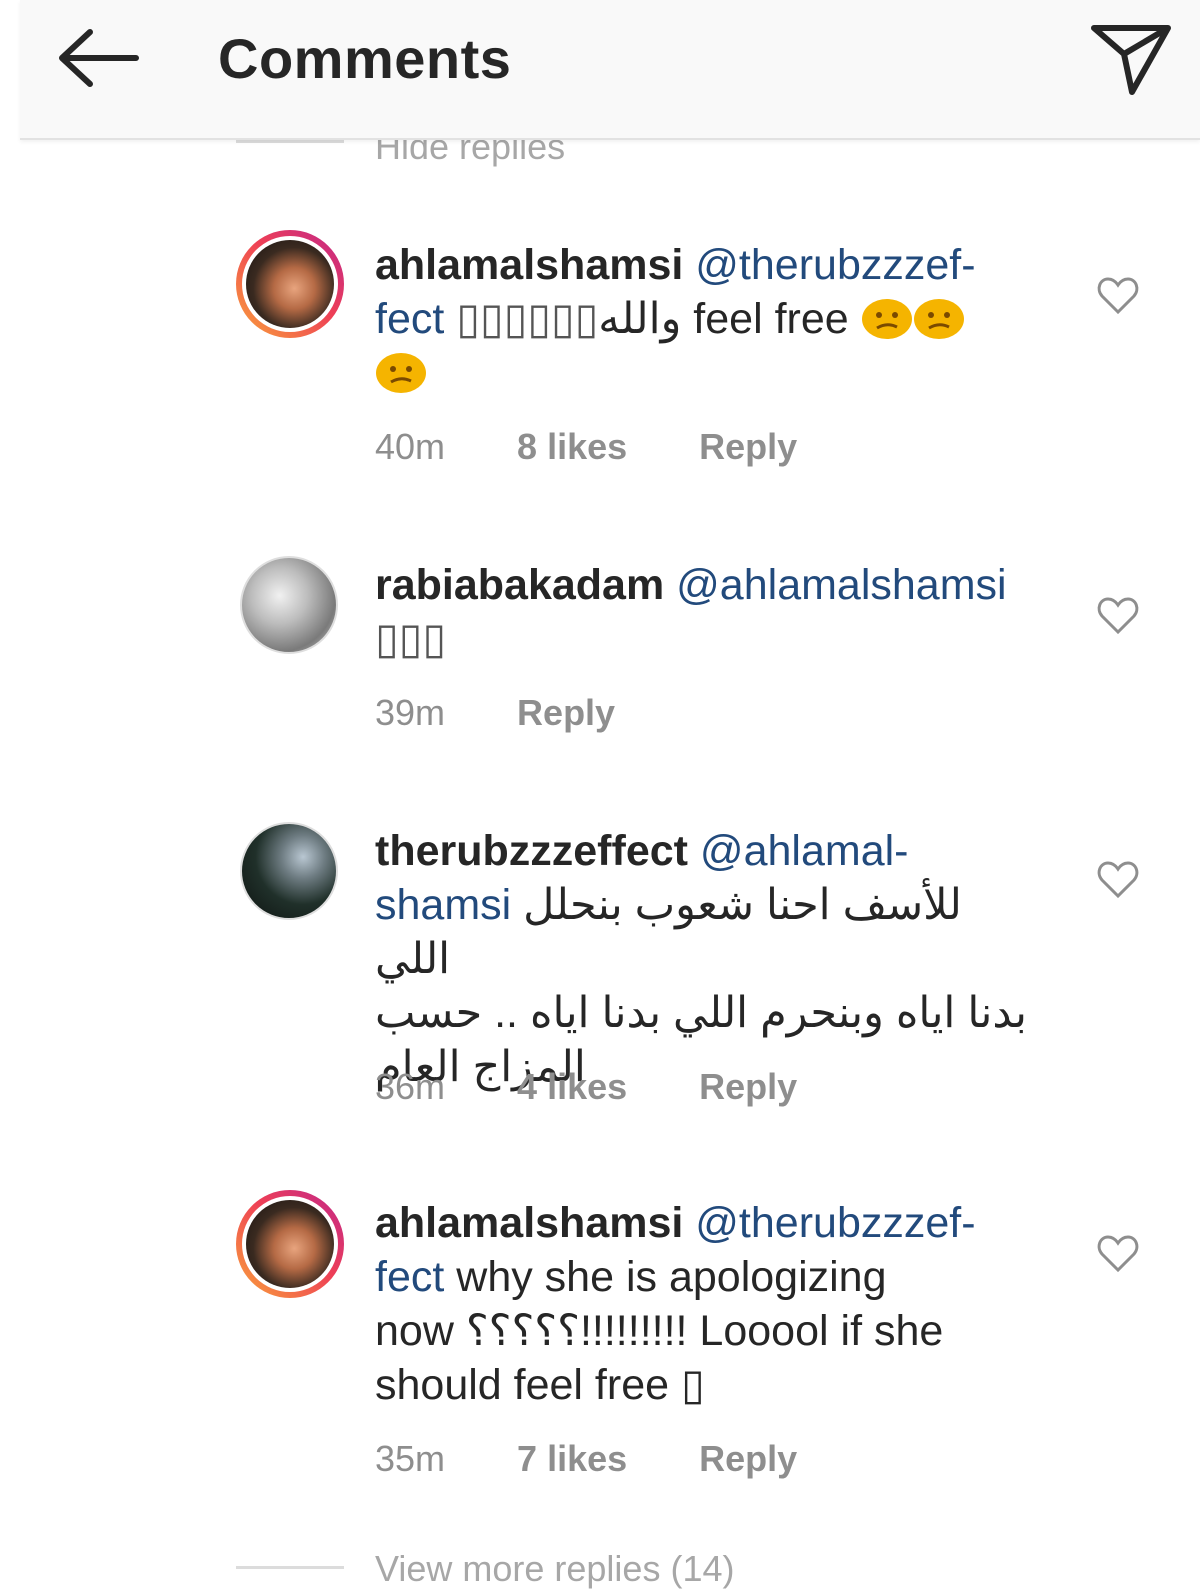  Describe the element at coordinates (410, 712) in the screenshot. I see `comment-time: 39m` at that location.